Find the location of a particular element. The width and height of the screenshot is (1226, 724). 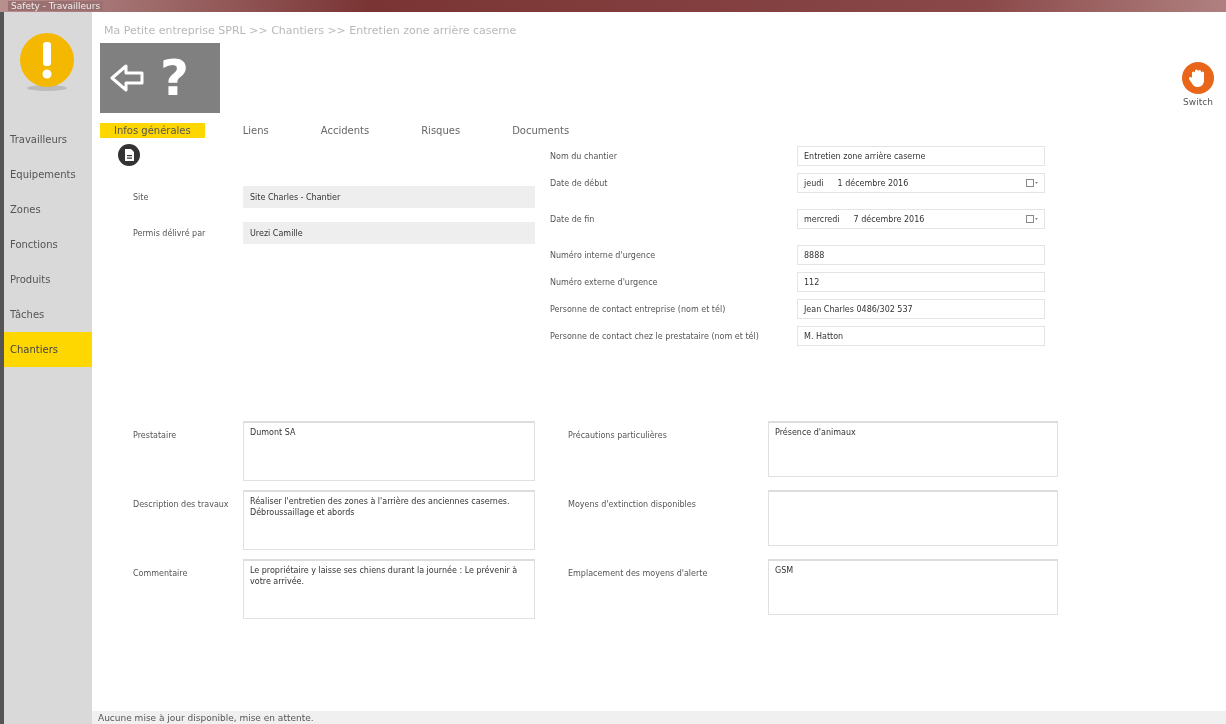

field-label: Nom du chantier is located at coordinates (584, 156).